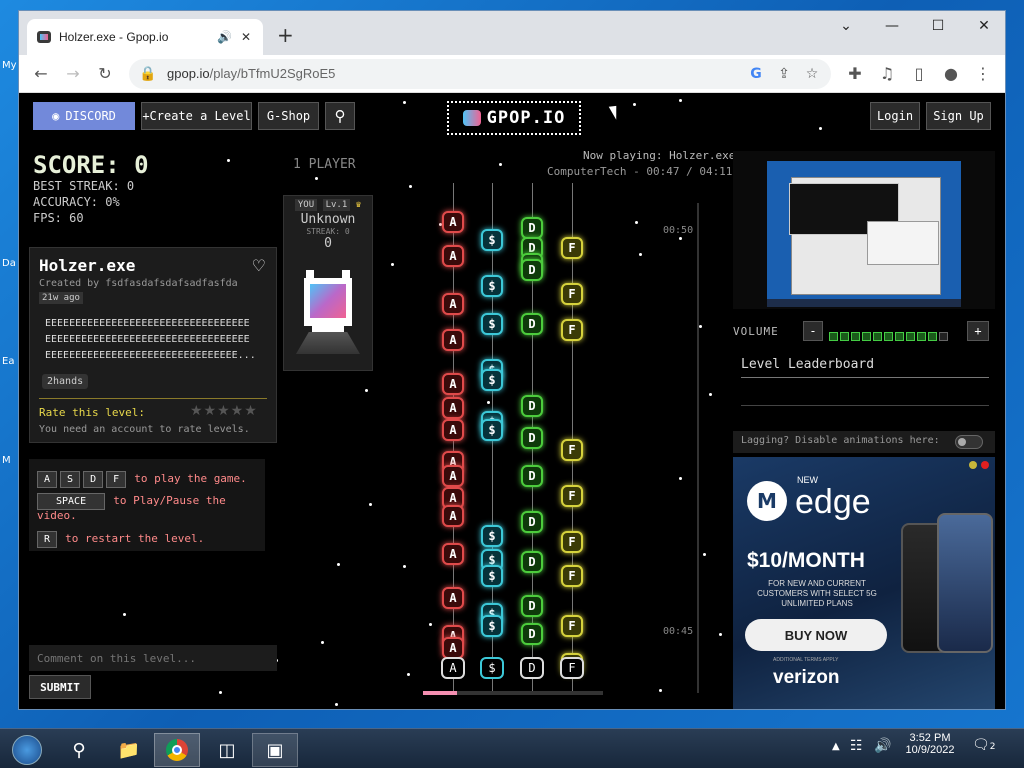 The width and height of the screenshot is (1024, 768). Describe the element at coordinates (678, 631) in the screenshot. I see `timeline-mark: 00:45` at that location.